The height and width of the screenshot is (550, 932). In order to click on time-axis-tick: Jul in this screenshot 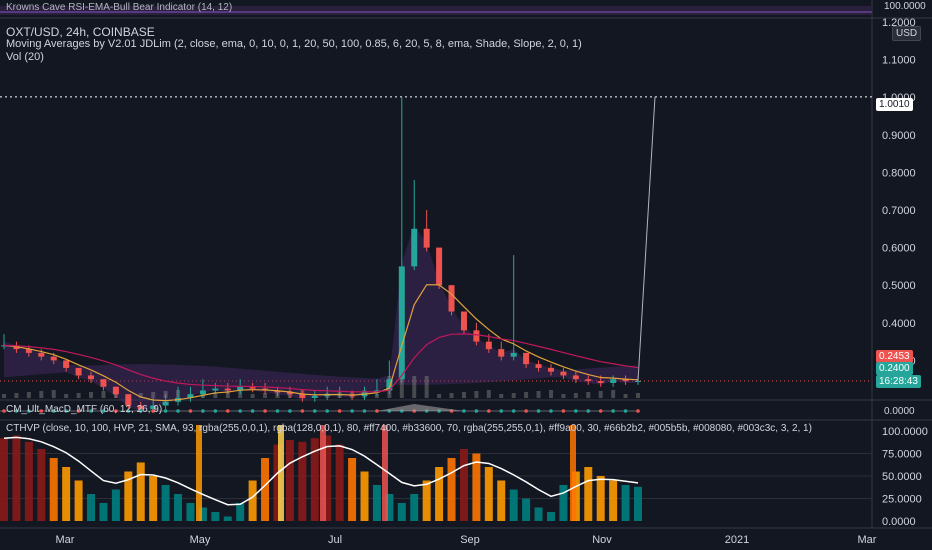, I will do `click(335, 540)`.